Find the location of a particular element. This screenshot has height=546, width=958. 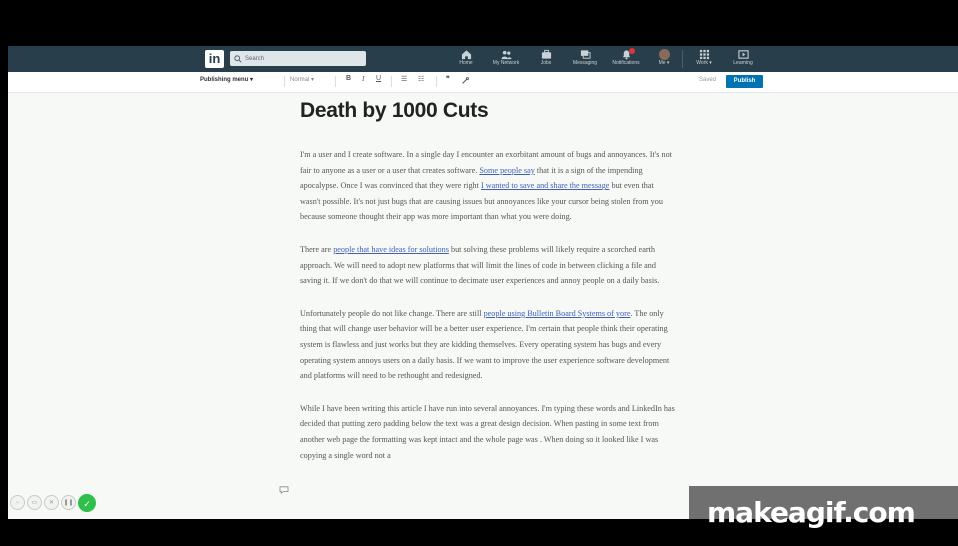

check-icon: ✓ is located at coordinates (87, 503).